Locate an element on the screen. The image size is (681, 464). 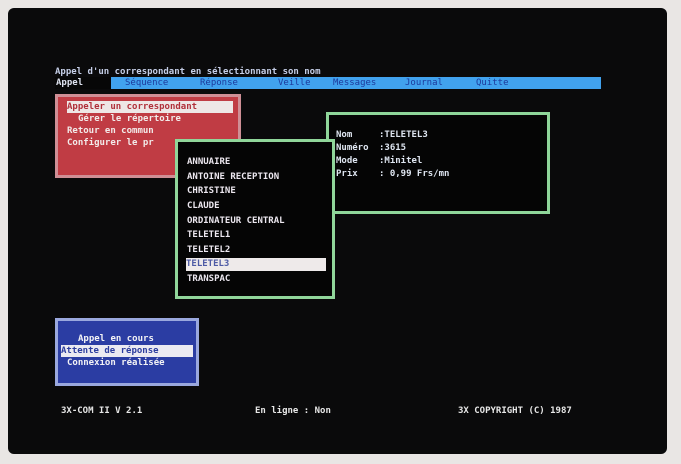
online-status: En ligne : Non is located at coordinates (293, 411).